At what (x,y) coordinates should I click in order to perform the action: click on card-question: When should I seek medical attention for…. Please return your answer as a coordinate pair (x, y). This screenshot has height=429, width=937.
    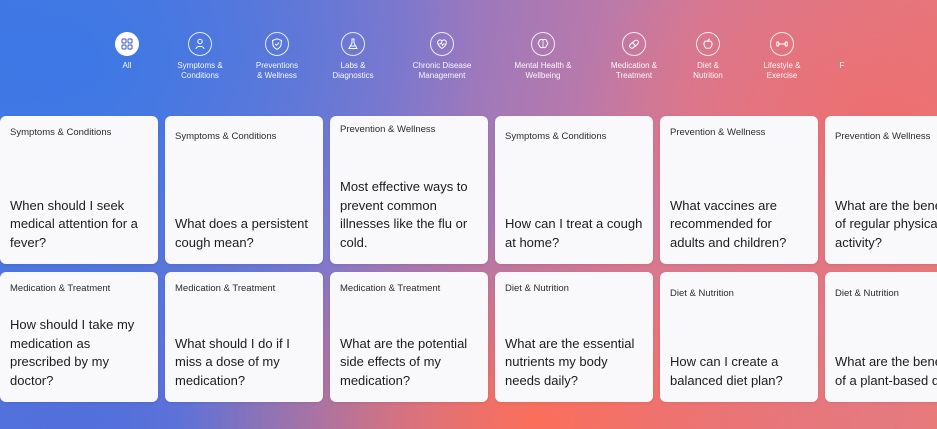
    Looking at the image, I should click on (74, 223).